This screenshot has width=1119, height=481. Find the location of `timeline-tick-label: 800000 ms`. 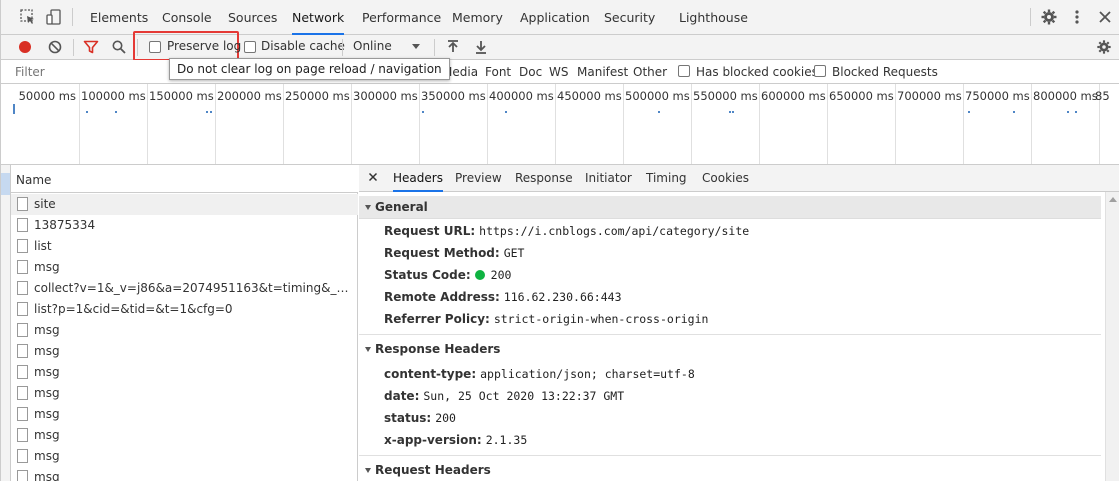

timeline-tick-label: 800000 ms is located at coordinates (1065, 96).